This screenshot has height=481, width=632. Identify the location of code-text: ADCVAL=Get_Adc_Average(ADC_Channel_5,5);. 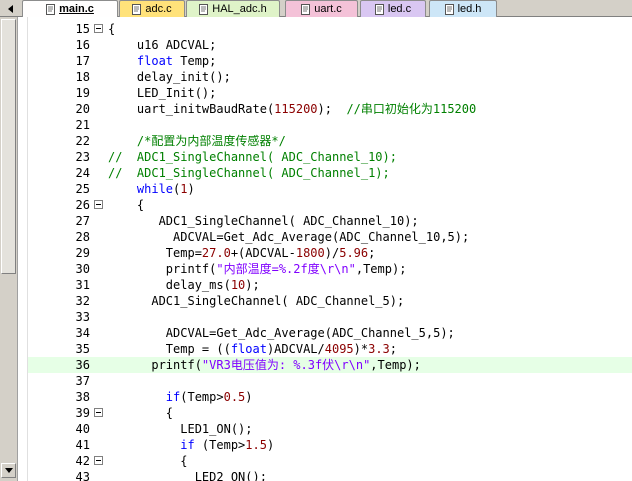
(281, 333).